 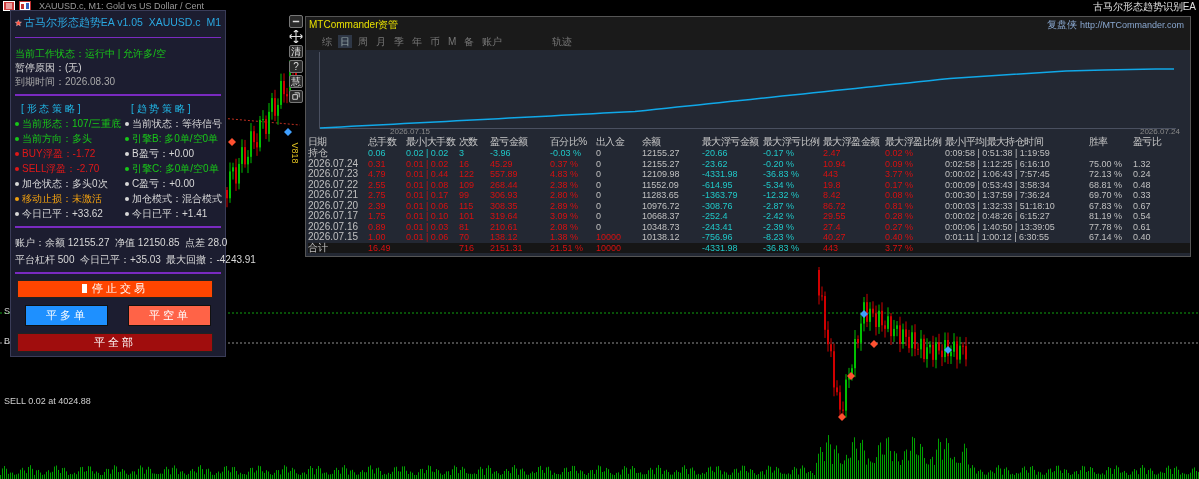 What do you see at coordinates (1131, 25) in the screenshot?
I see `website-link: http://MTCommander.com` at bounding box center [1131, 25].